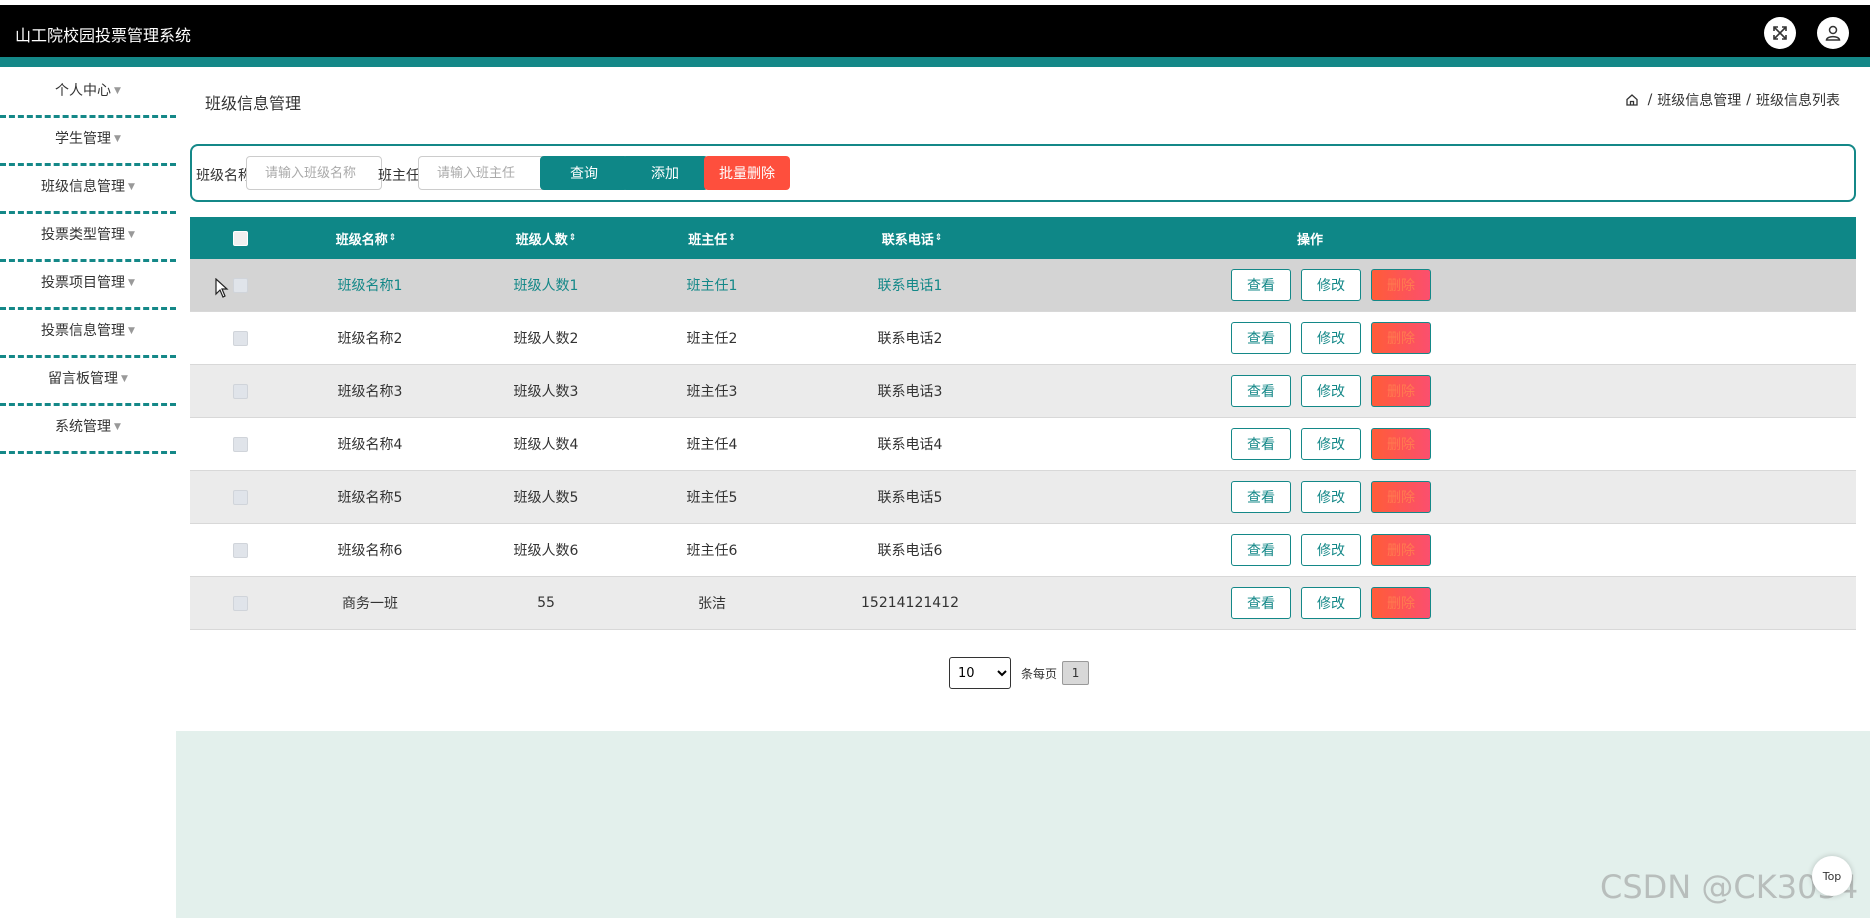 The width and height of the screenshot is (1870, 918). Describe the element at coordinates (1019, 673) in the screenshot. I see `pagination: 10 条每页 1` at that location.